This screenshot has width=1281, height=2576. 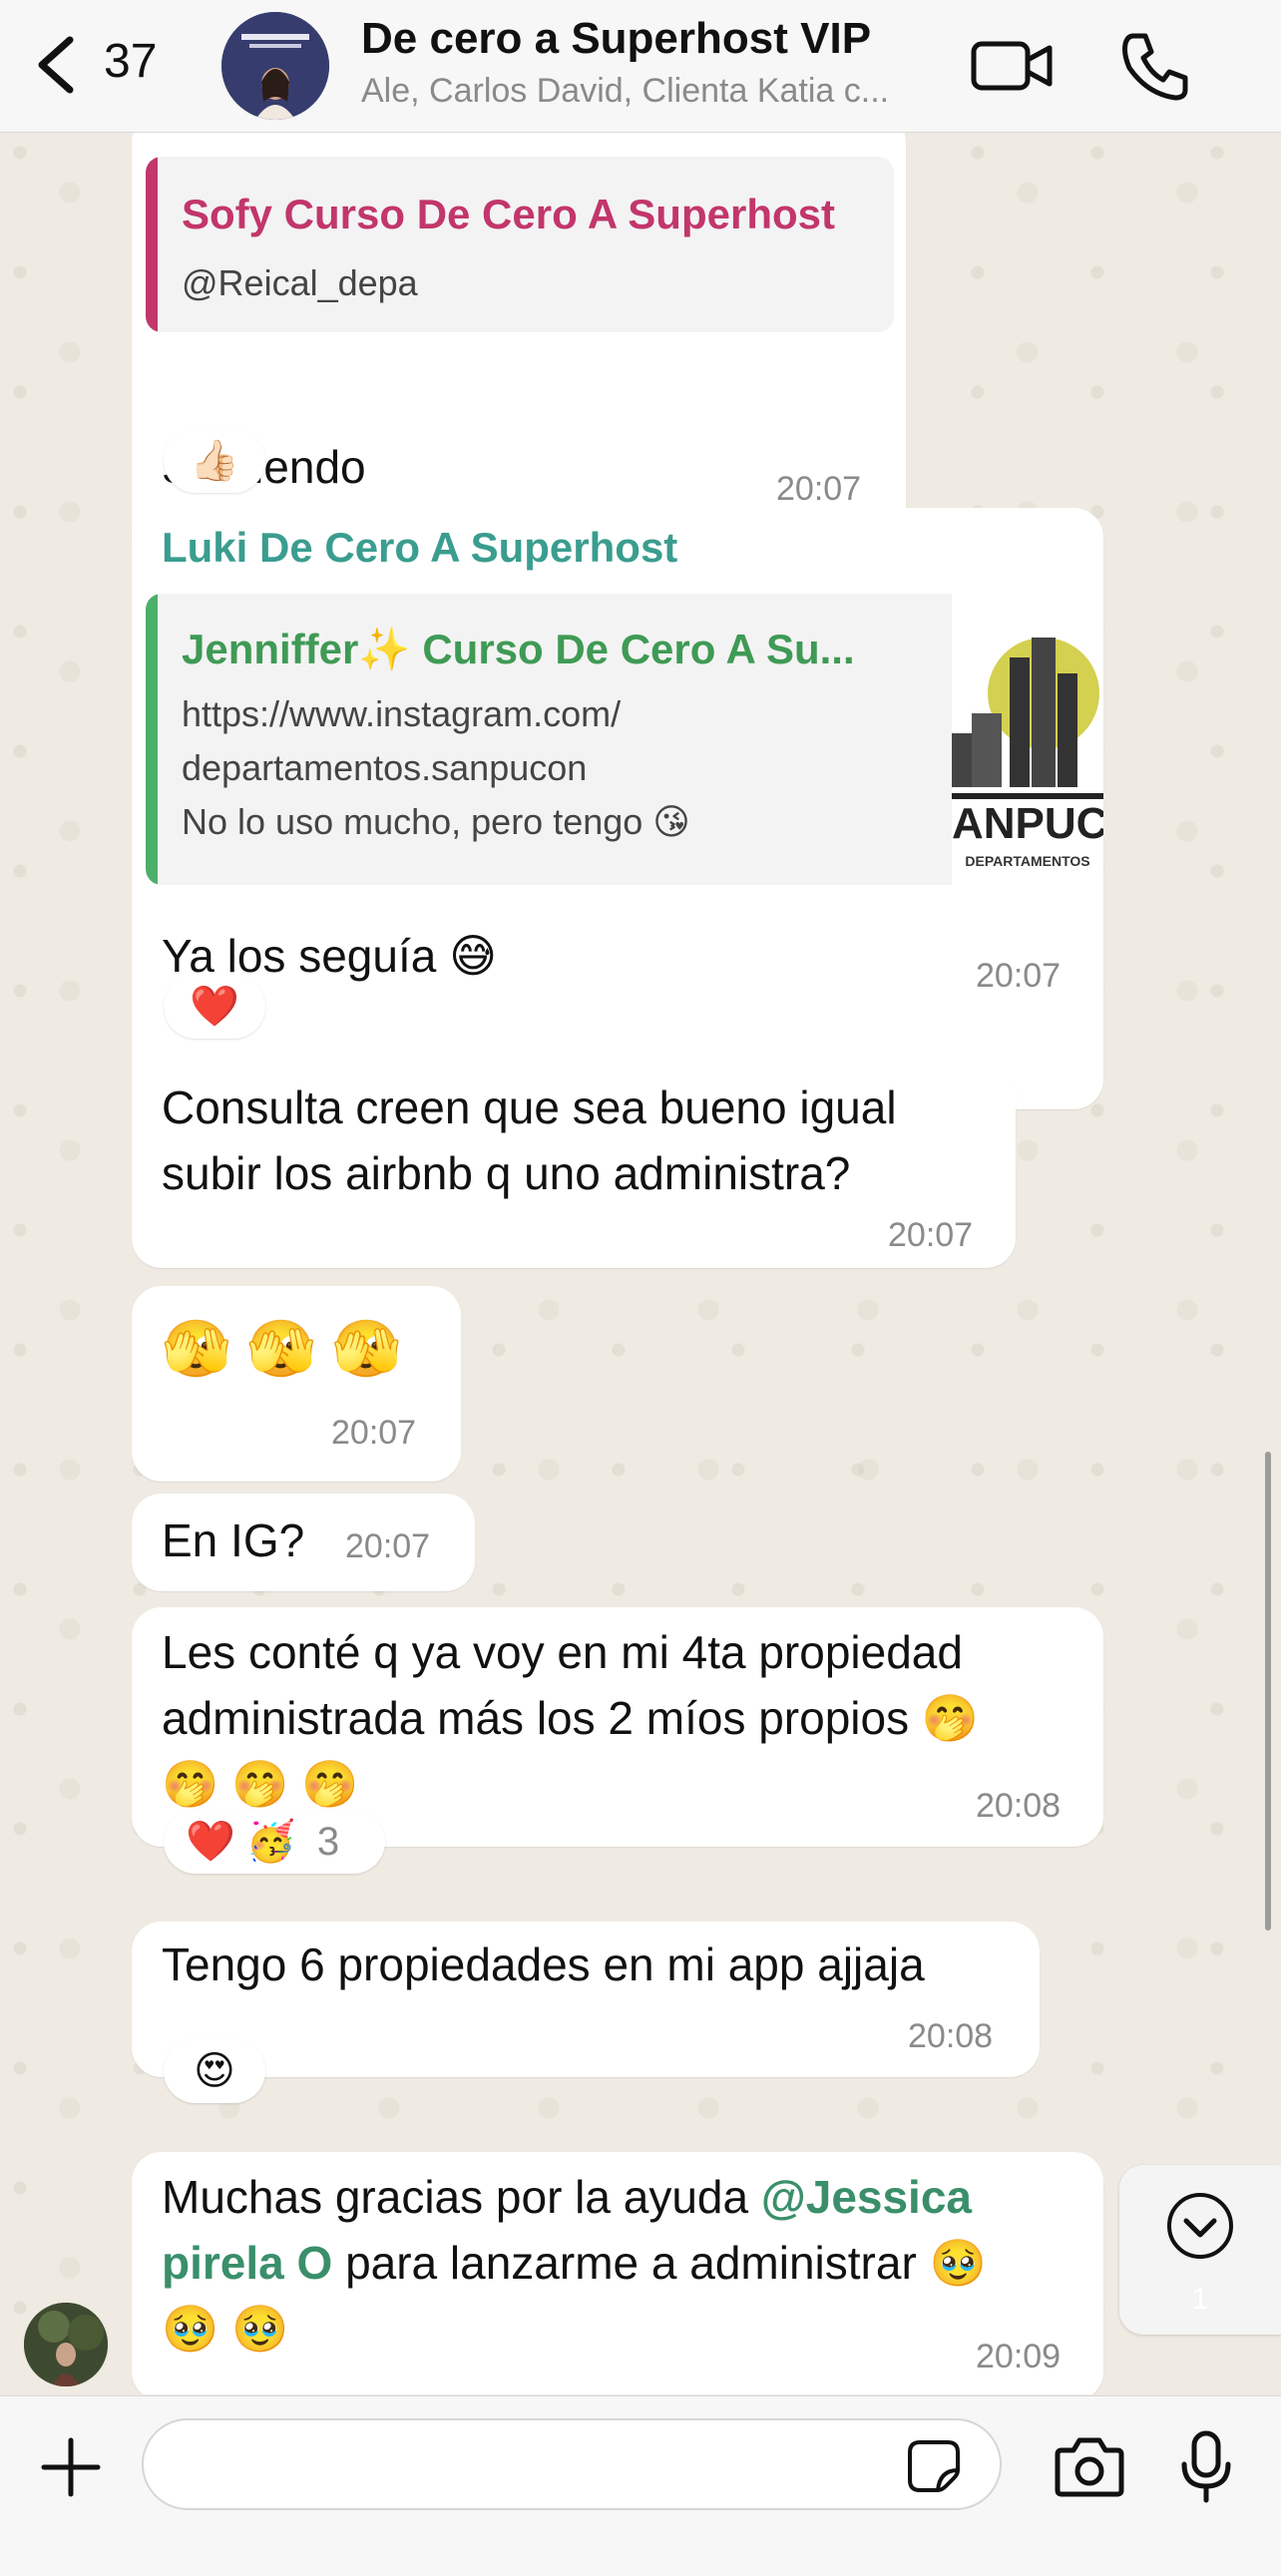 What do you see at coordinates (260, 1784) in the screenshot?
I see `message-text: 🤭 🤭 🤭` at bounding box center [260, 1784].